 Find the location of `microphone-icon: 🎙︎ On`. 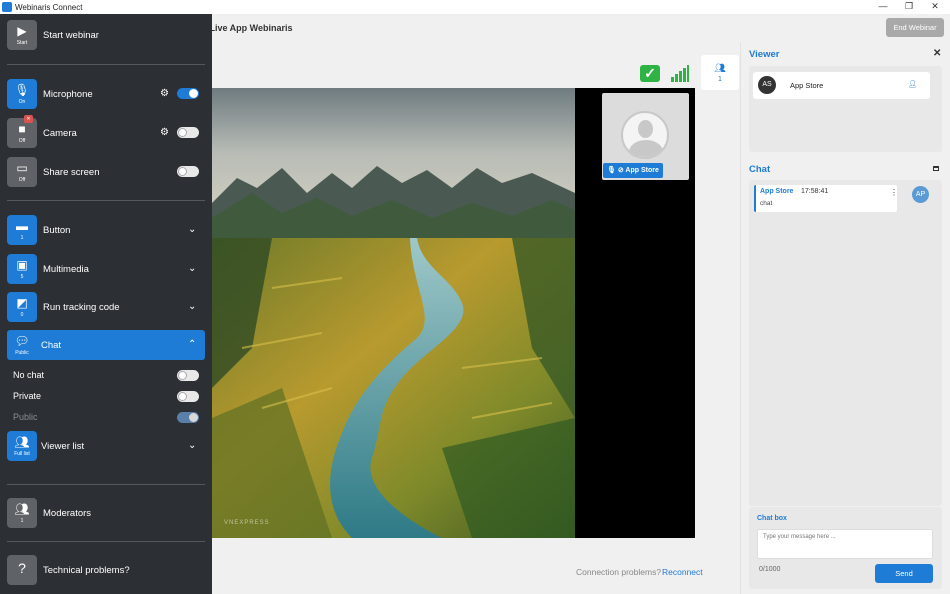

microphone-icon: 🎙︎ On is located at coordinates (22, 94).